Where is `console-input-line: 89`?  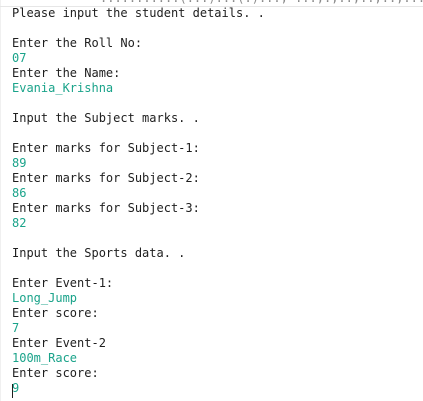
console-input-line: 89 is located at coordinates (217, 163).